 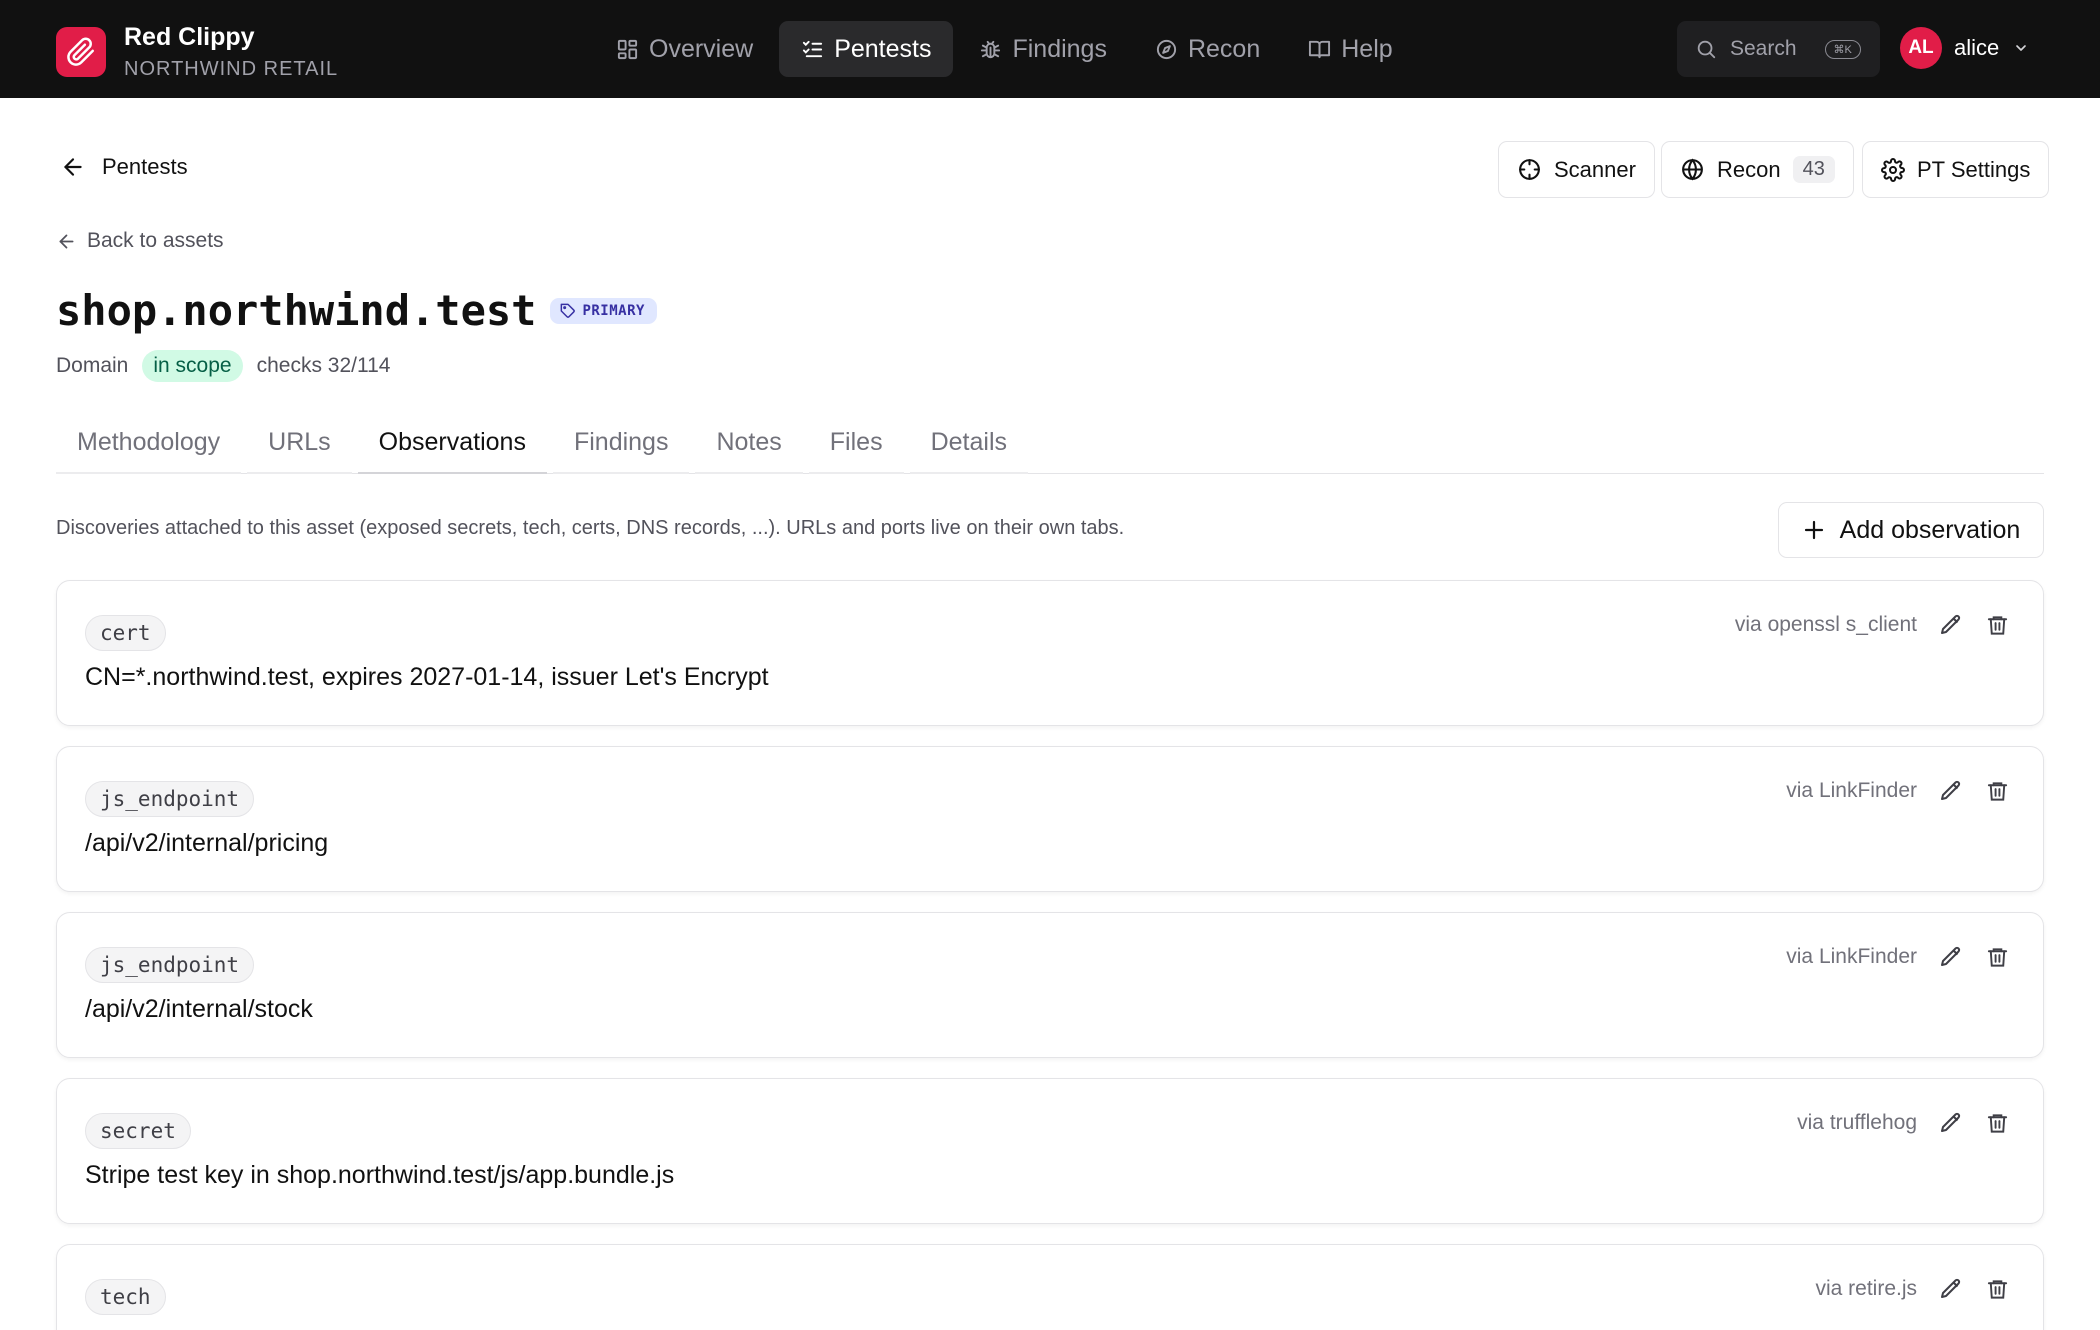 What do you see at coordinates (1529, 169) in the screenshot?
I see `crosshair-icon` at bounding box center [1529, 169].